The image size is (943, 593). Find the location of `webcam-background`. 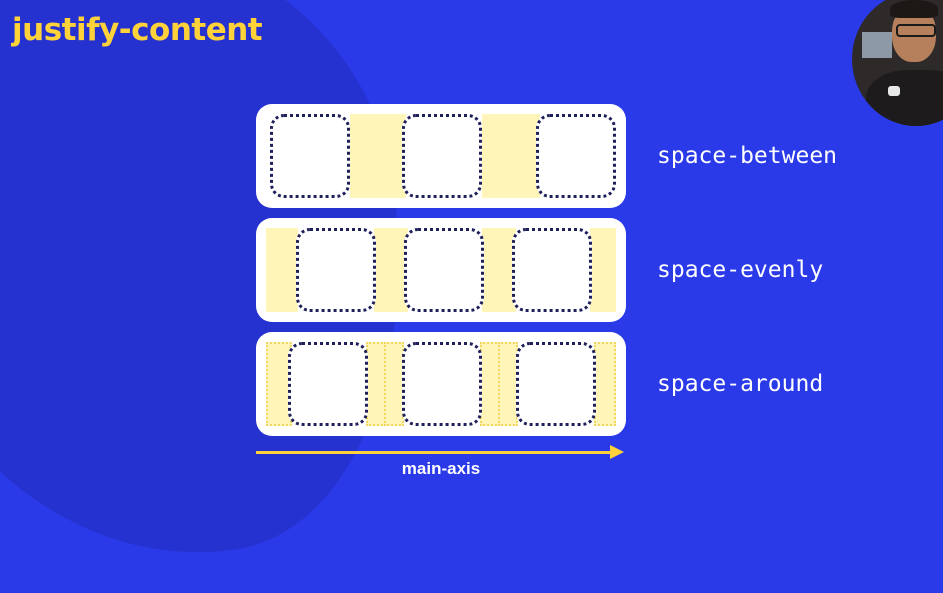

webcam-background is located at coordinates (877, 45).